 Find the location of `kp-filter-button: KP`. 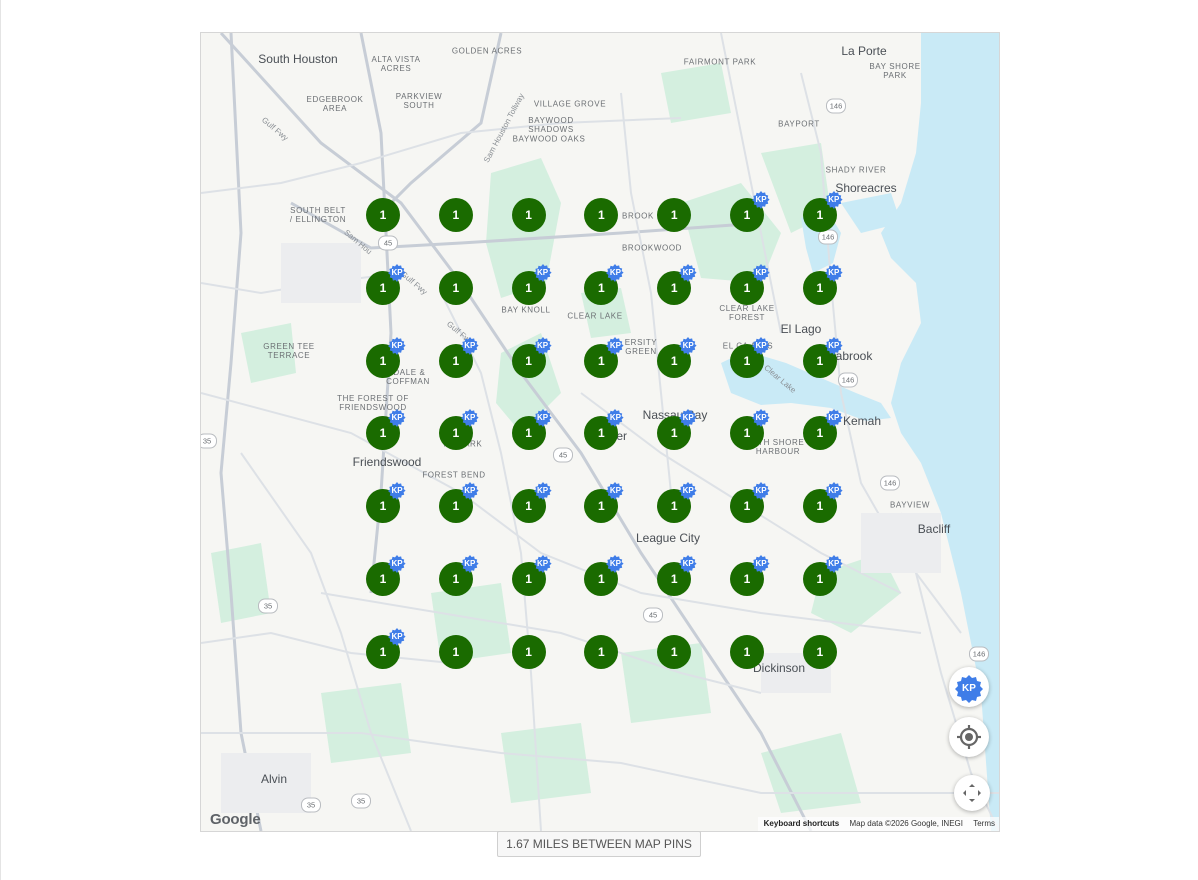

kp-filter-button: KP is located at coordinates (969, 687).